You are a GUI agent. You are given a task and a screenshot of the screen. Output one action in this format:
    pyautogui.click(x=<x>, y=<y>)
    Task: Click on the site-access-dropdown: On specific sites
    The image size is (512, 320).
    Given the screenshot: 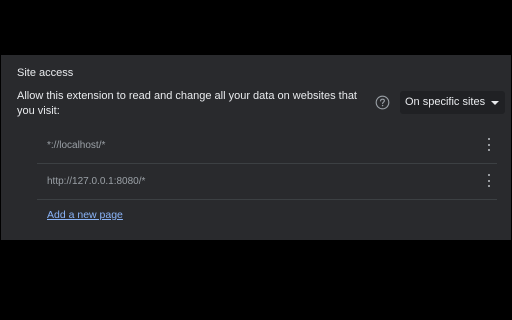 What is the action you would take?
    pyautogui.click(x=452, y=102)
    